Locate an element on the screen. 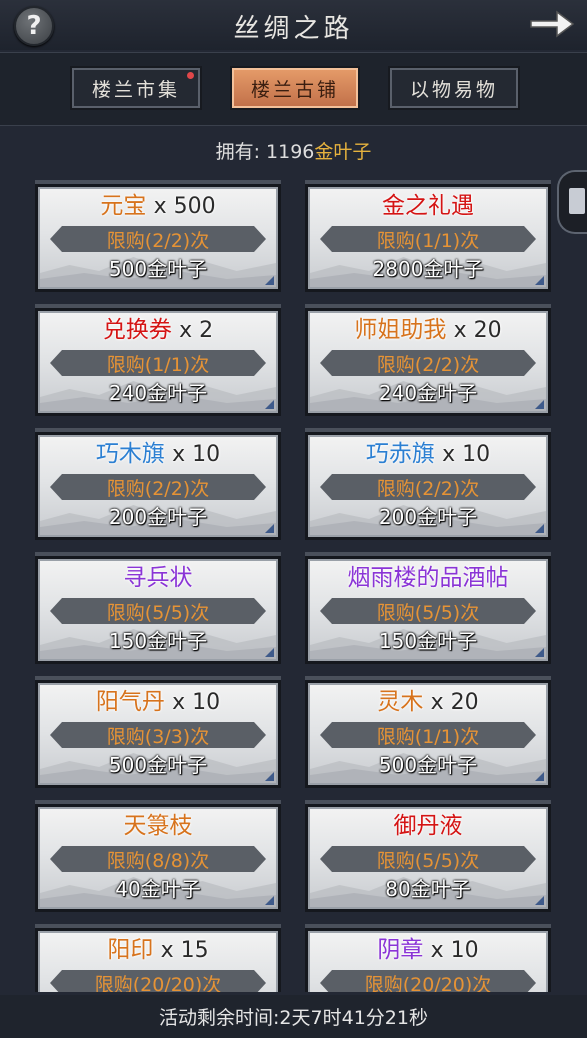 The height and width of the screenshot is (1038, 587). shop-item-card: 元宝 x 500 限购(2/2)次 500金叶子 is located at coordinates (158, 236).